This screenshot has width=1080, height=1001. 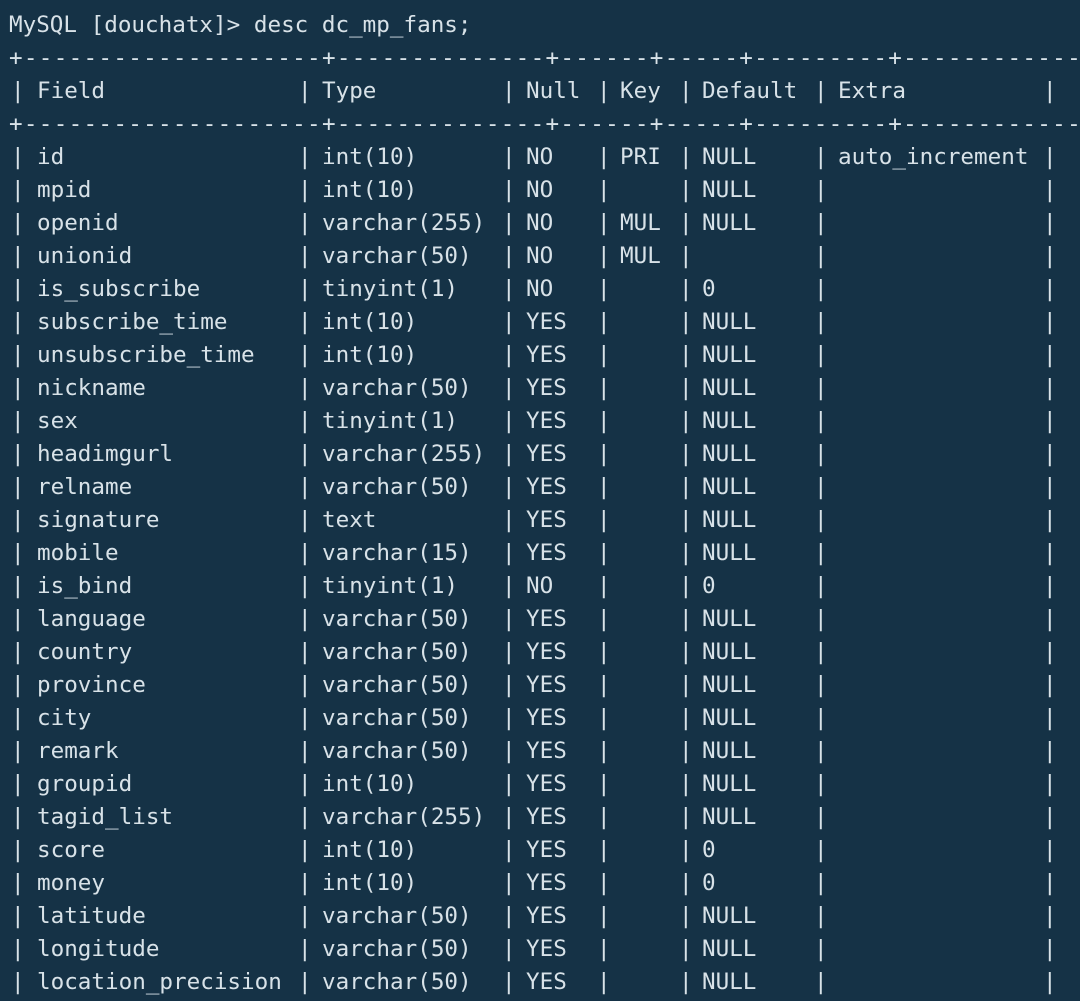 What do you see at coordinates (540, 817) in the screenshot?
I see `table-row: | tagid_list | varchar(255) | YES | | NULL | |` at bounding box center [540, 817].